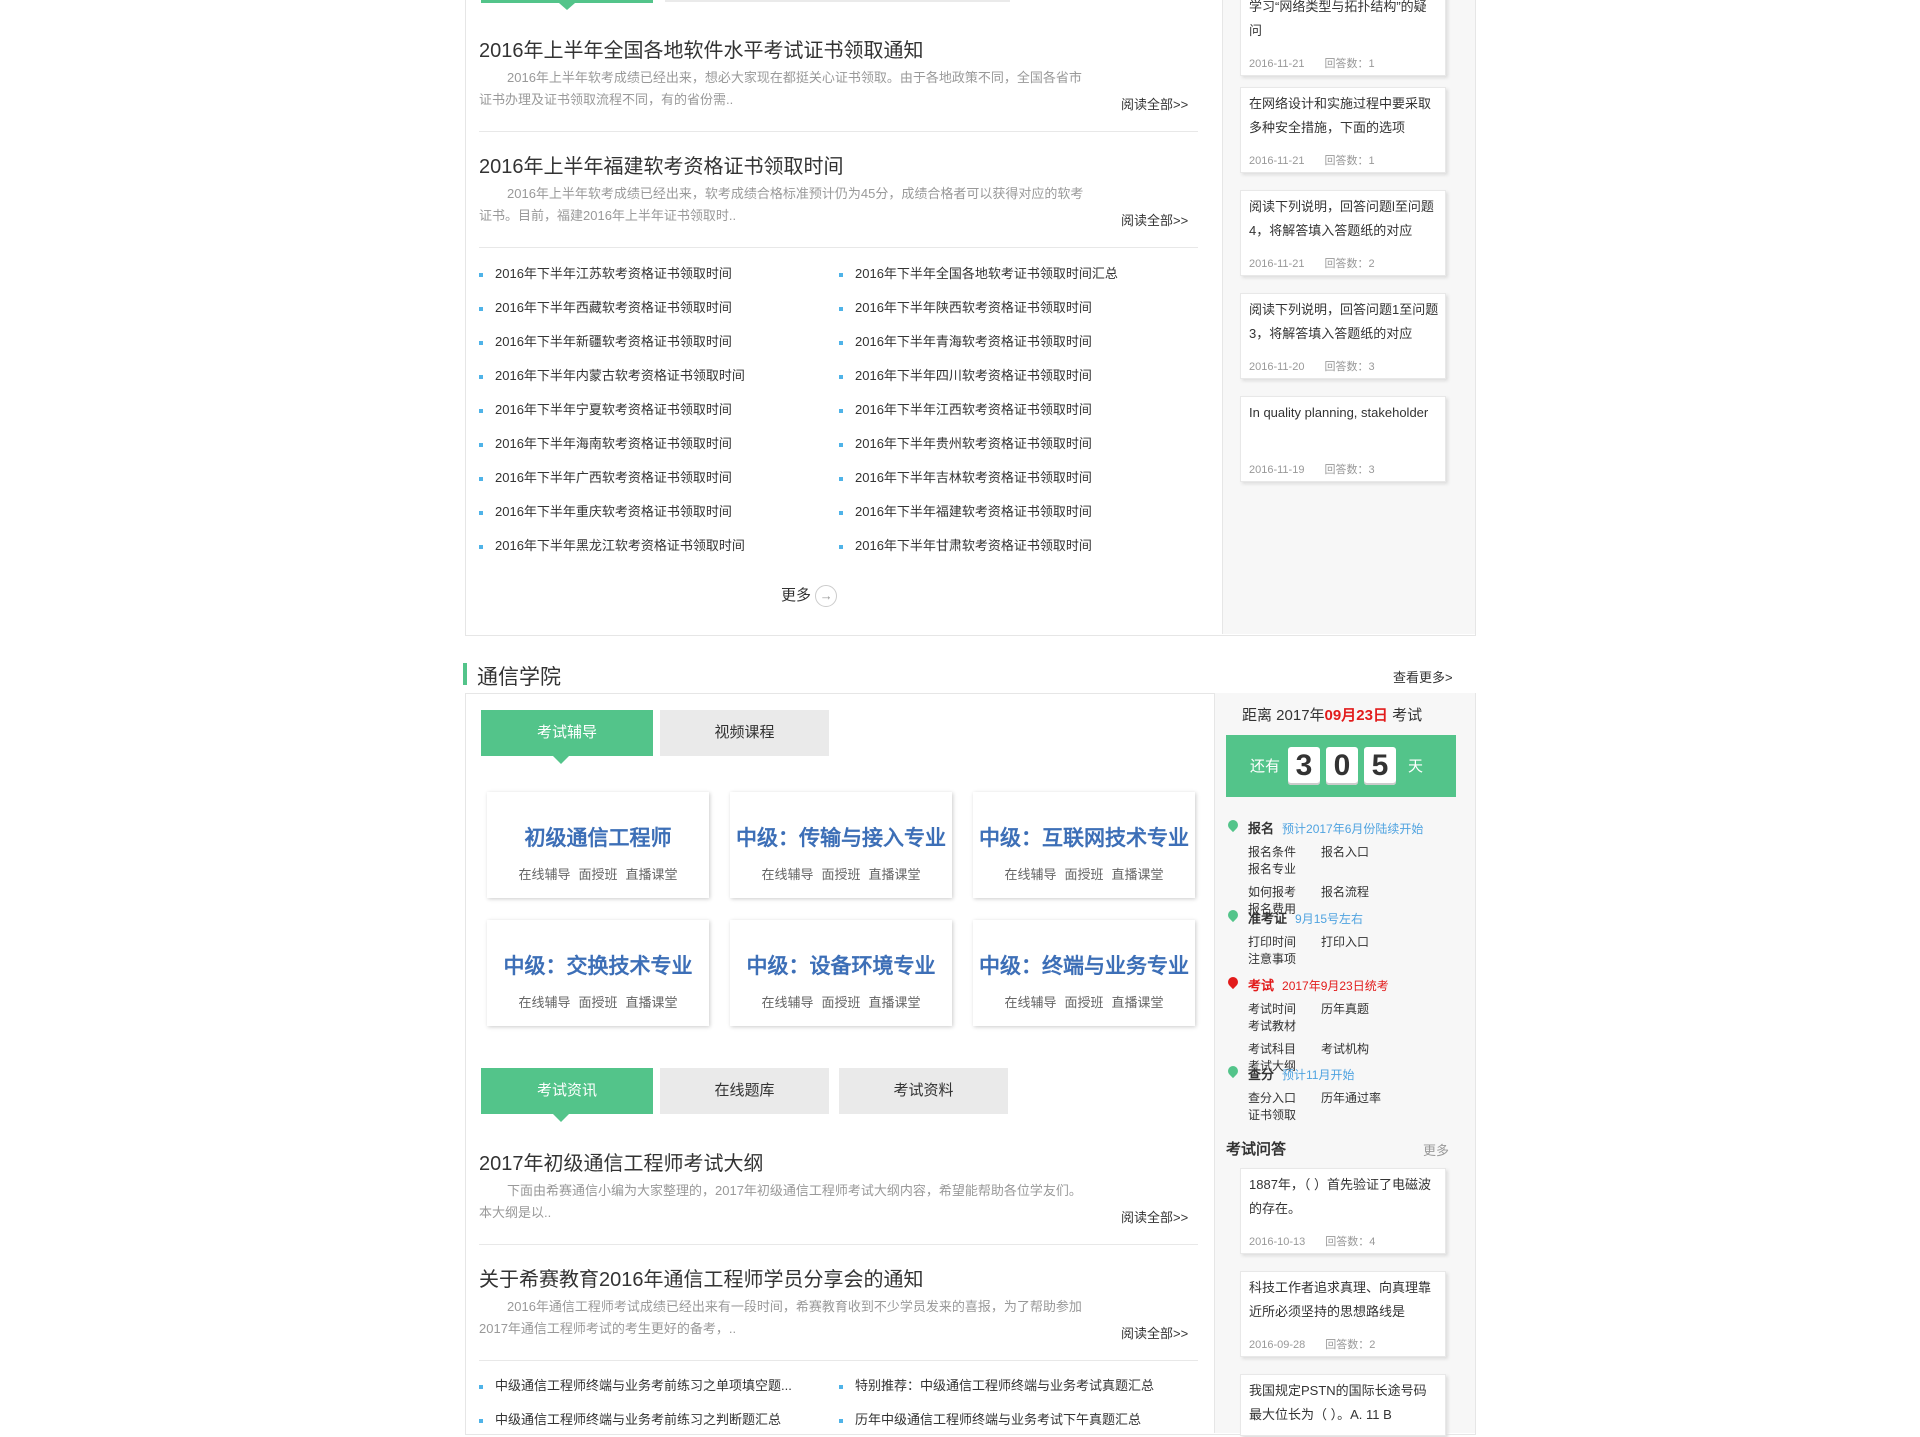 The height and width of the screenshot is (1437, 1920). I want to click on list-item: 2016年下半年全国各地软考证书领取时间汇总, so click(978, 274).